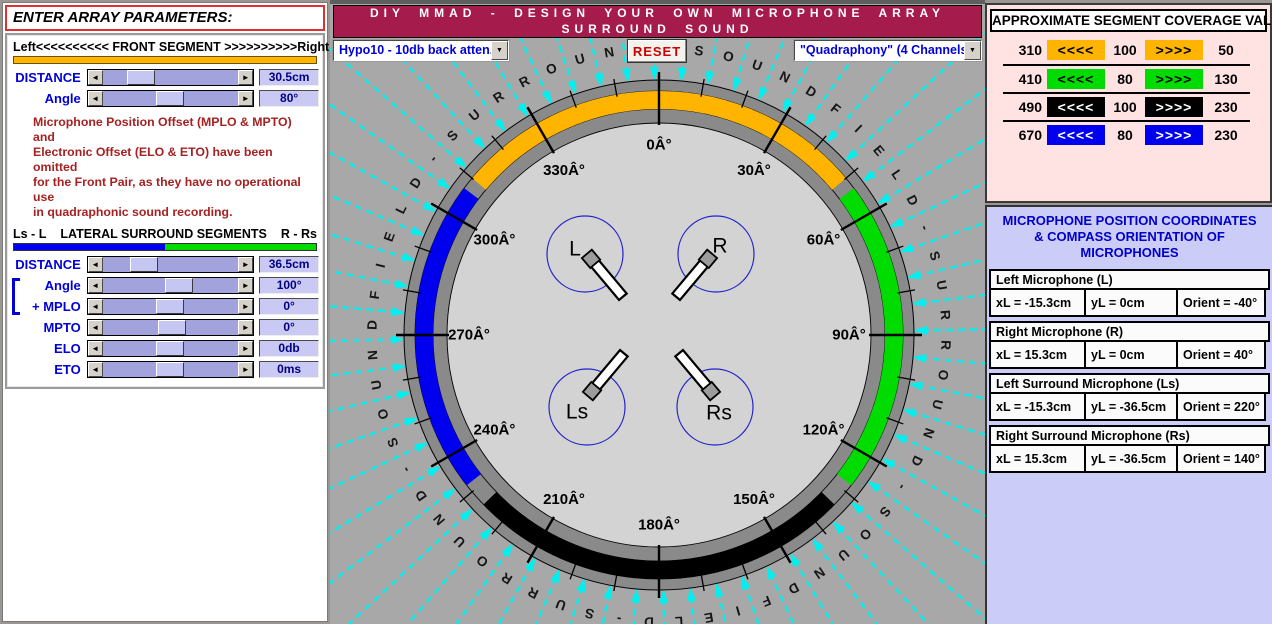  What do you see at coordinates (1226, 79) in the screenshot?
I see `coverage-to: 130` at bounding box center [1226, 79].